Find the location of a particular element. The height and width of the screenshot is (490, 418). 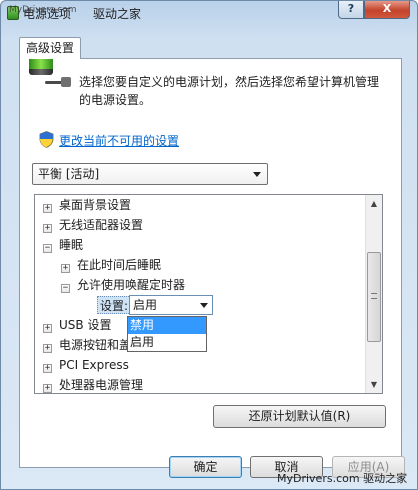

title-brand: 驱动之家 is located at coordinates (117, 14).